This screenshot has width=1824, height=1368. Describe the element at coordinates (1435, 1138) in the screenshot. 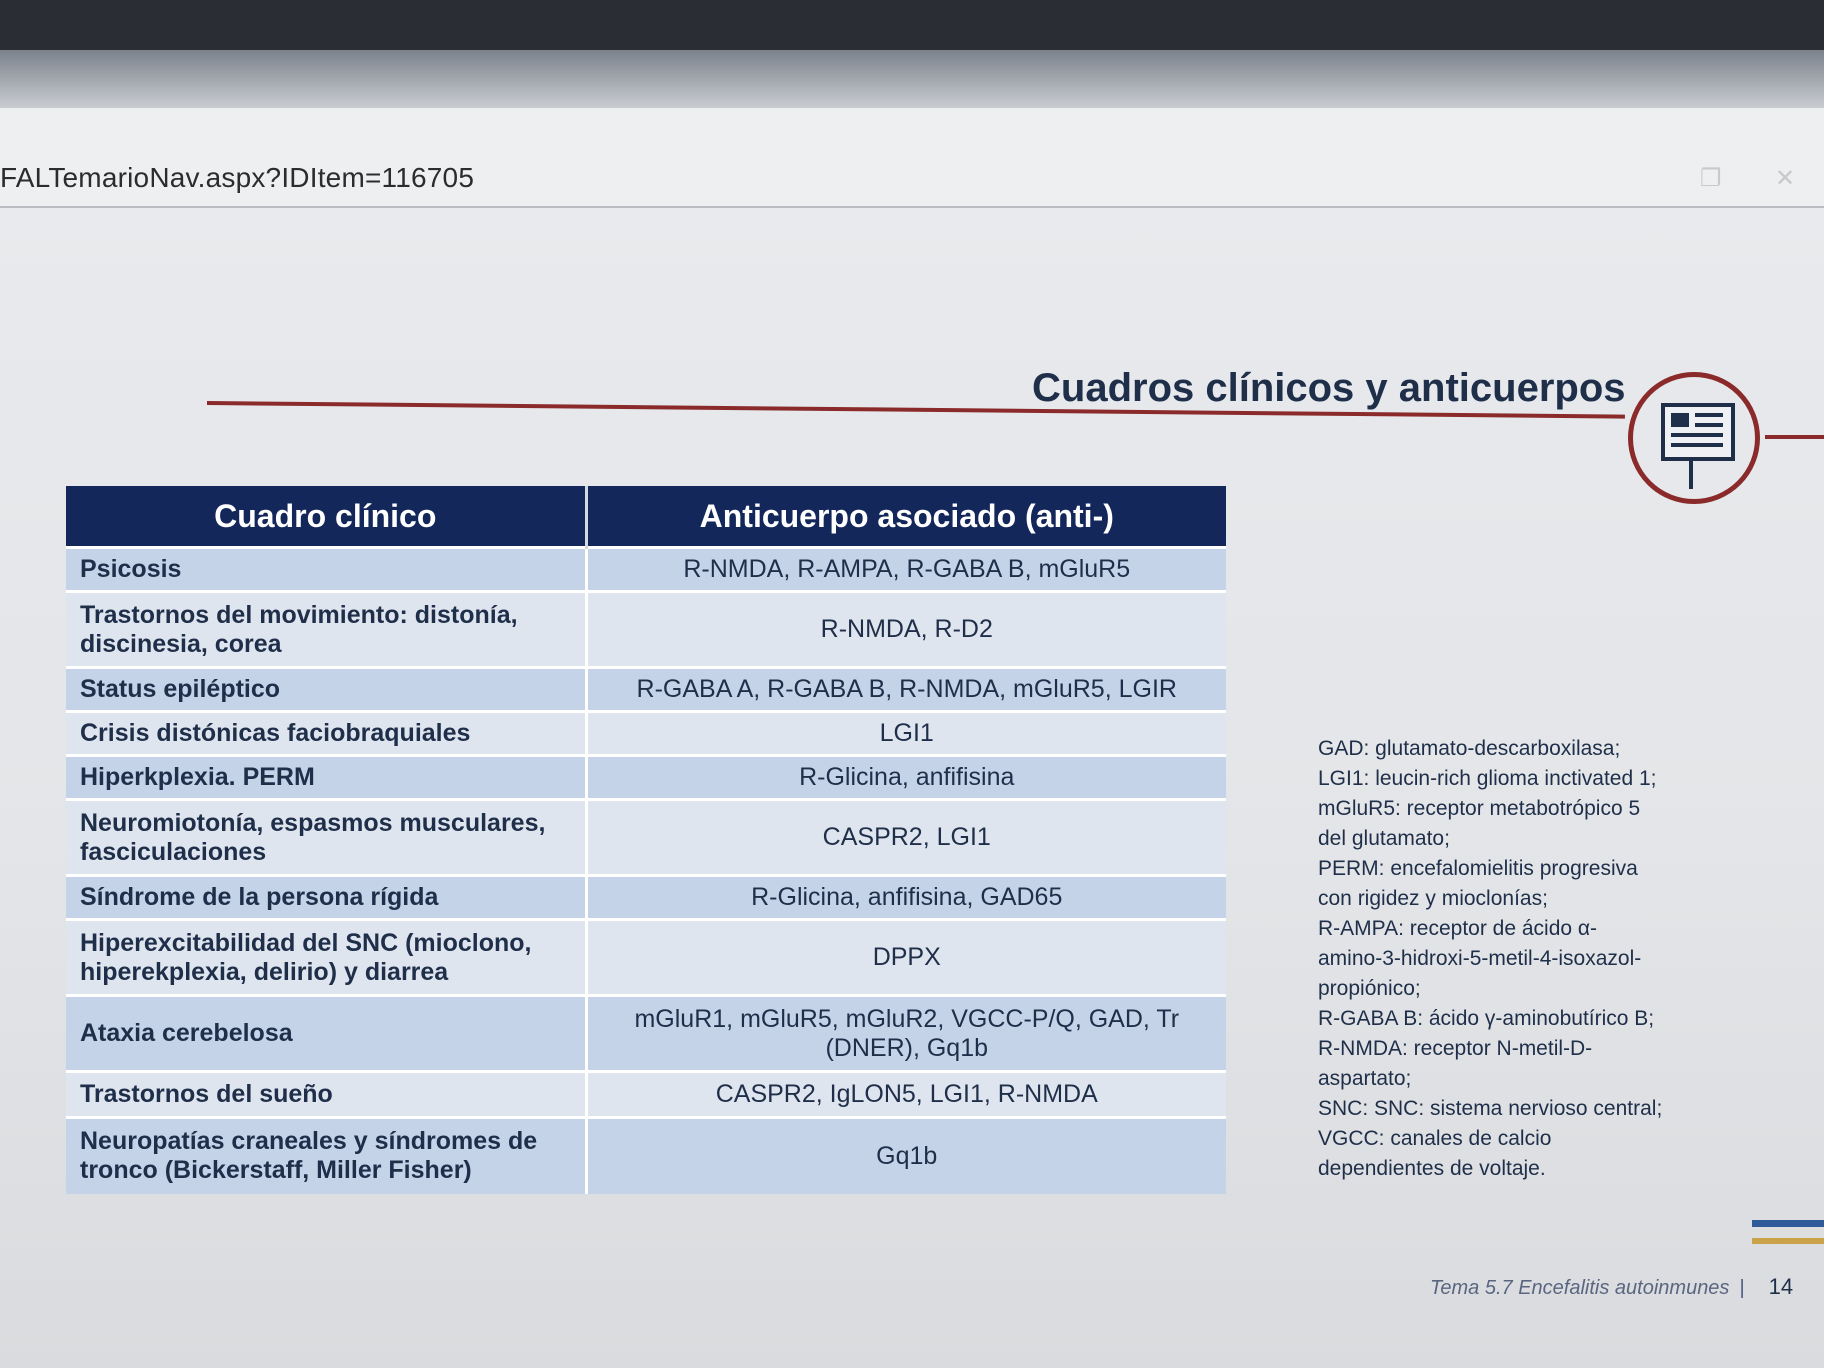

I see `glossary-line: VGCC: canales de calcio` at that location.